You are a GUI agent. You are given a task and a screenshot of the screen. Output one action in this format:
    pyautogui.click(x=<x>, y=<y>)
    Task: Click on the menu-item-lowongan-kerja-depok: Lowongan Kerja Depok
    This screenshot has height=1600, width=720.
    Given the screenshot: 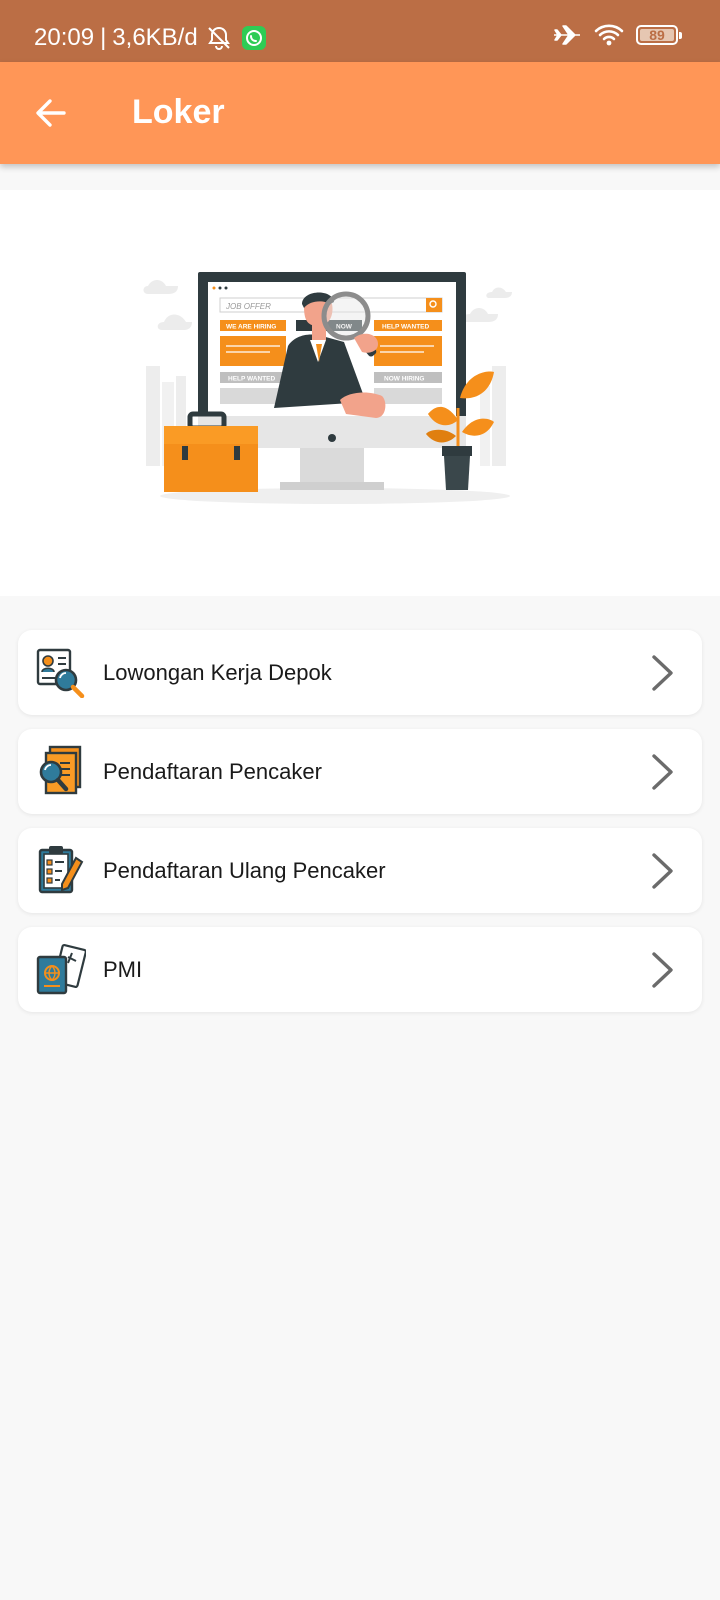 What is the action you would take?
    pyautogui.click(x=360, y=672)
    